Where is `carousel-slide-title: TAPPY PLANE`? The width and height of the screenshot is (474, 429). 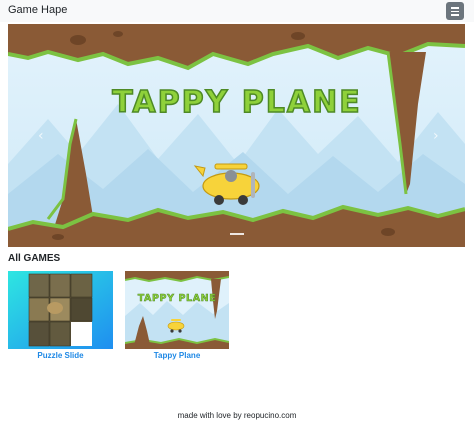 carousel-slide-title: TAPPY PLANE is located at coordinates (236, 102).